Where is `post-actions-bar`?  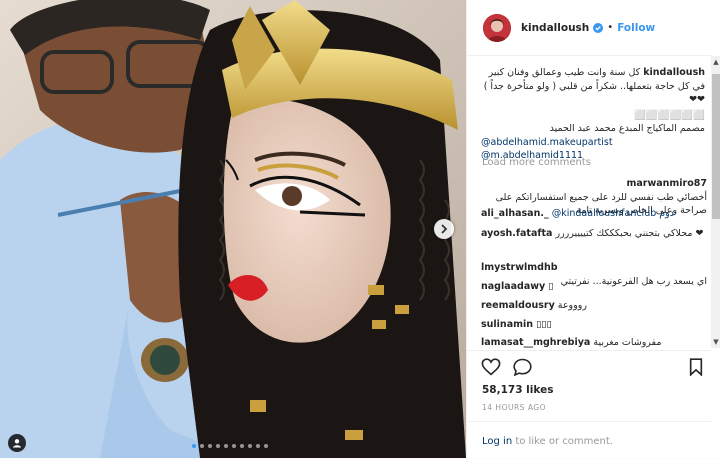
post-actions-bar is located at coordinates (589, 365).